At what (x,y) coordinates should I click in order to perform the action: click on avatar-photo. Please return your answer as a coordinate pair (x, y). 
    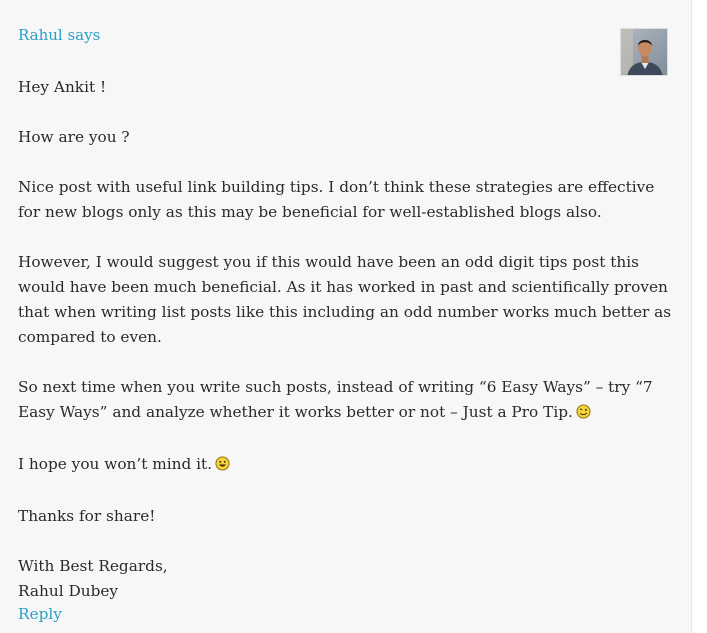
    Looking at the image, I should click on (644, 52).